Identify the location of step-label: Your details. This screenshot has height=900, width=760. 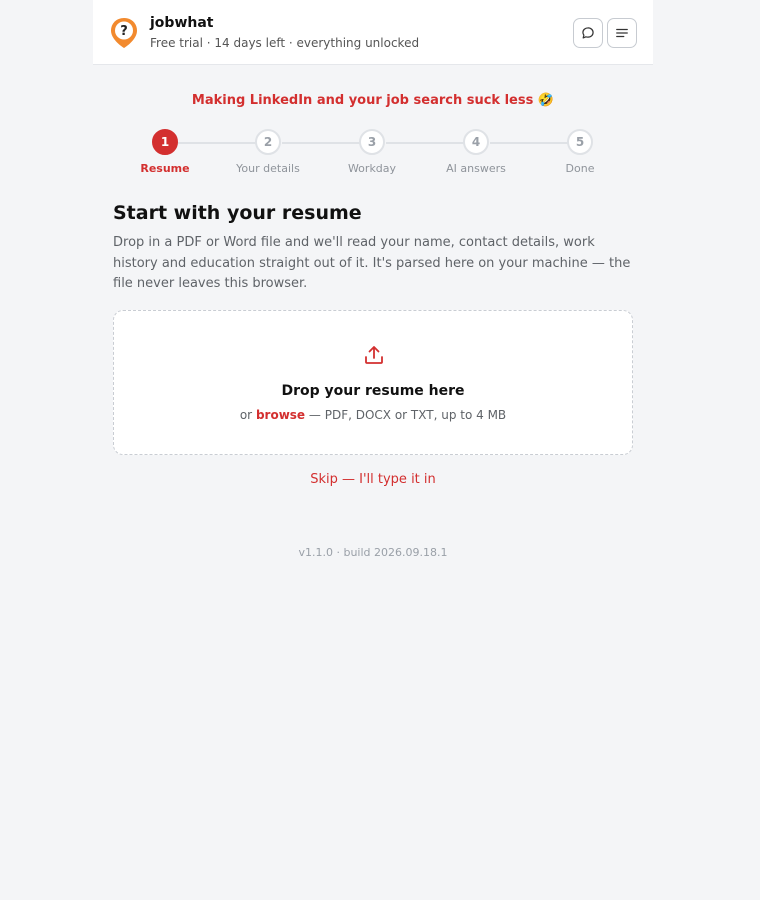
(268, 168).